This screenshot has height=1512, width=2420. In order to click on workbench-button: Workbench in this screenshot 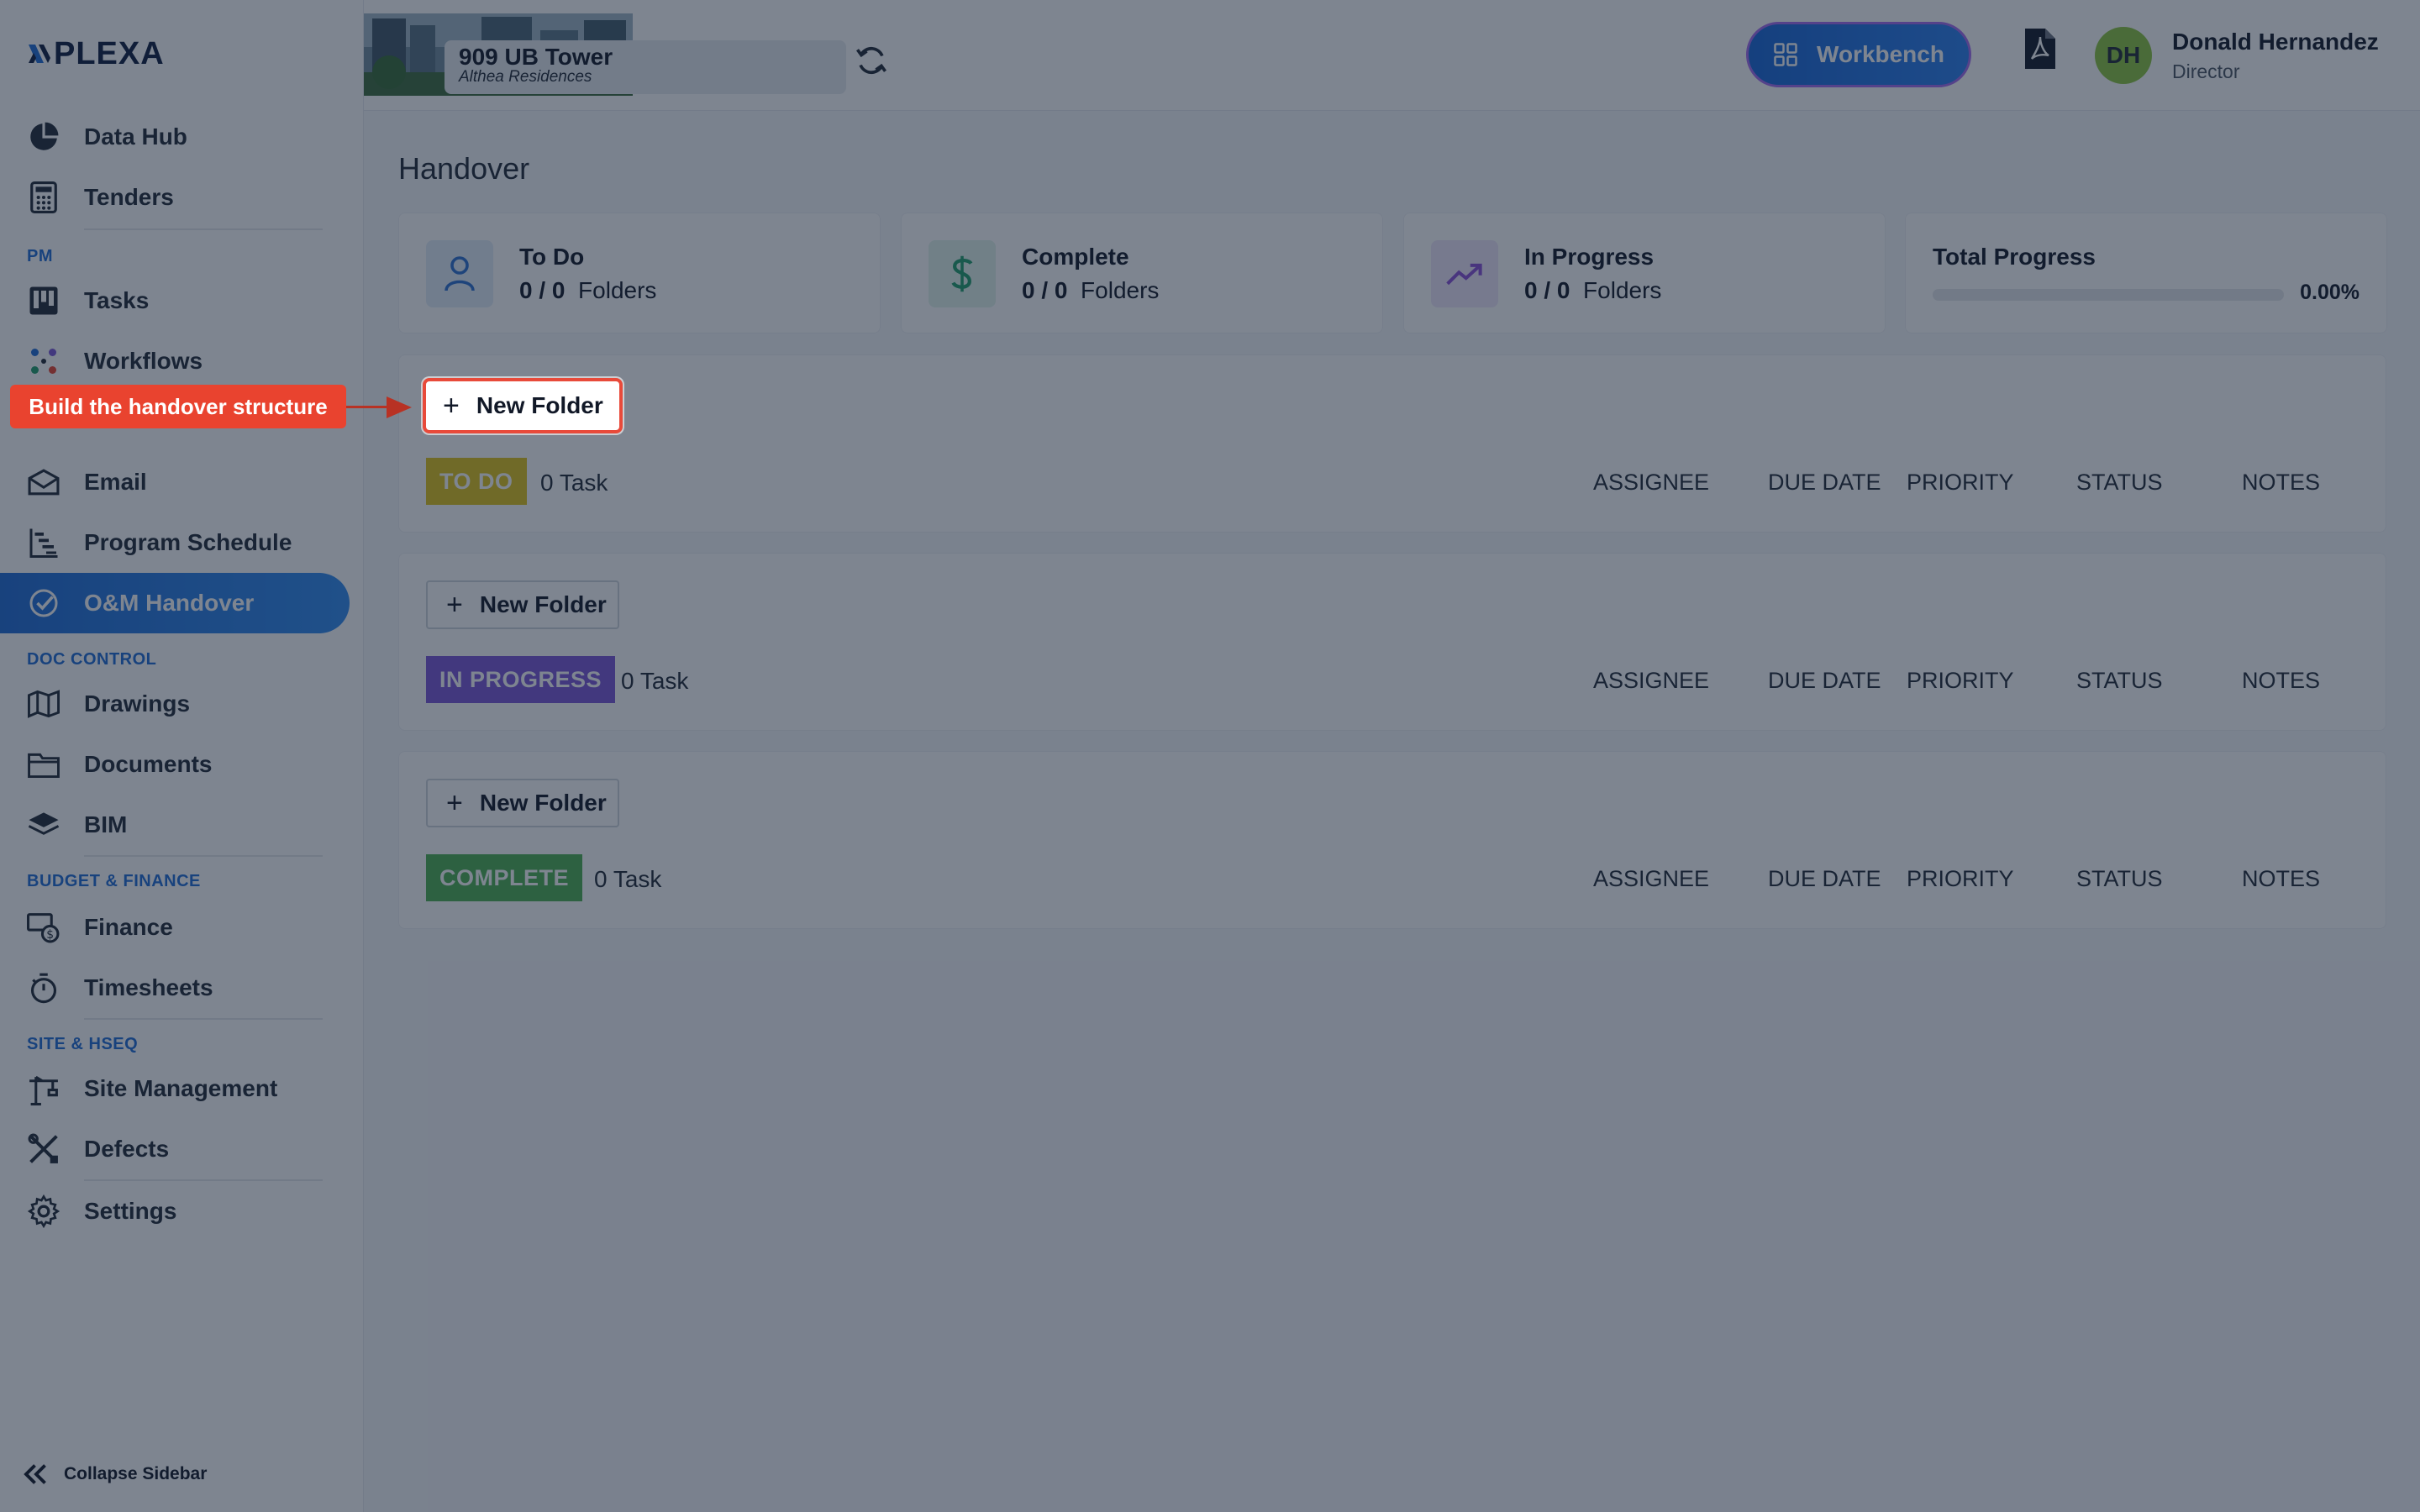, I will do `click(1859, 54)`.